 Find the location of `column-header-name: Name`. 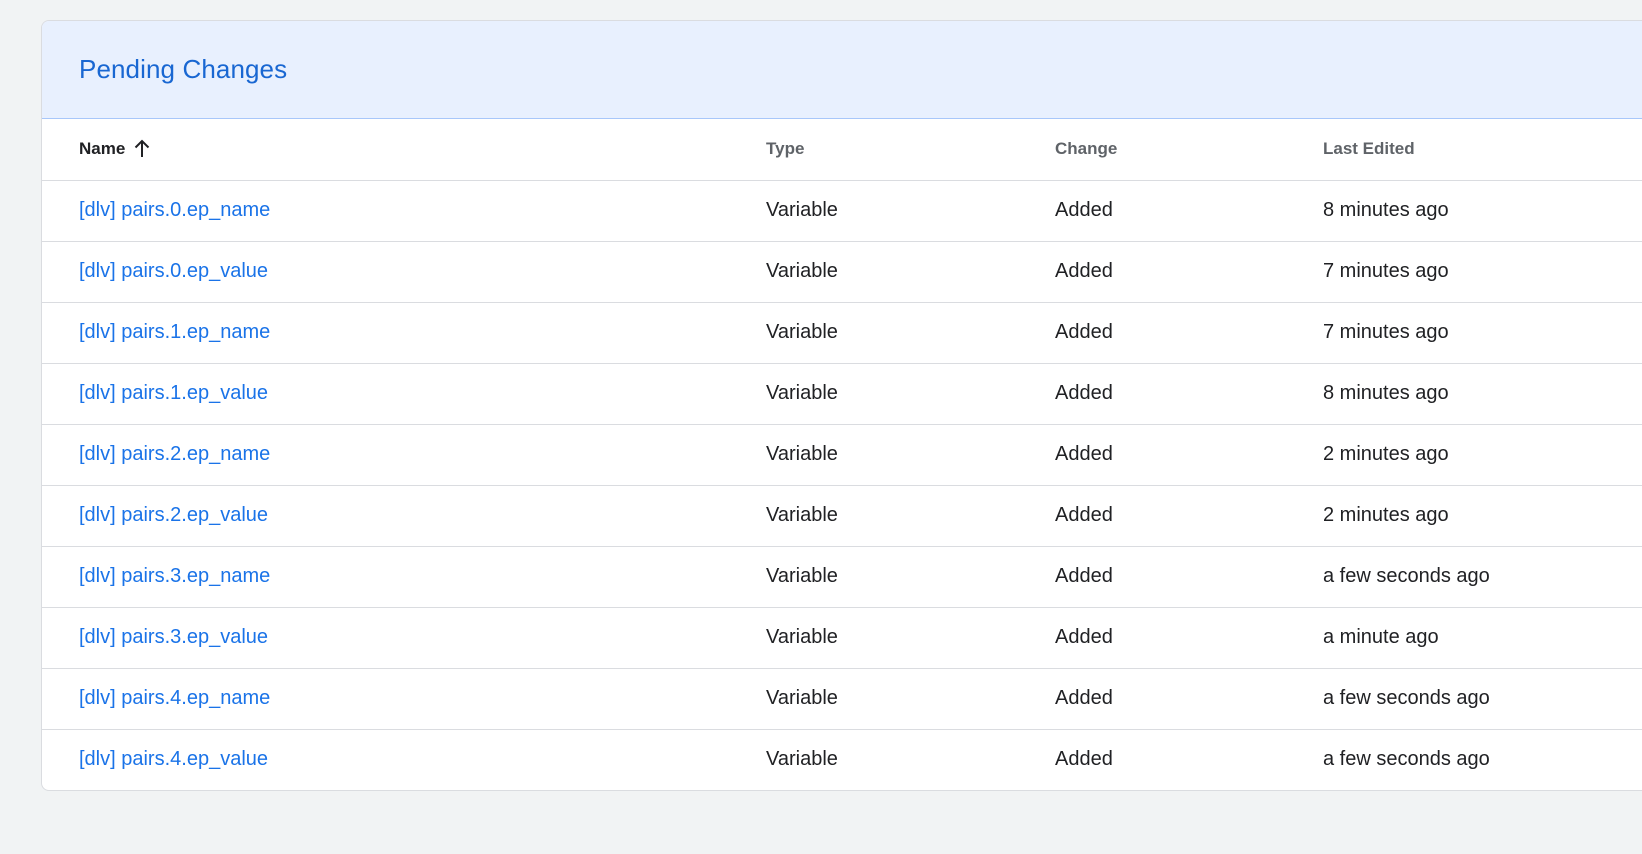

column-header-name: Name is located at coordinates (404, 150).